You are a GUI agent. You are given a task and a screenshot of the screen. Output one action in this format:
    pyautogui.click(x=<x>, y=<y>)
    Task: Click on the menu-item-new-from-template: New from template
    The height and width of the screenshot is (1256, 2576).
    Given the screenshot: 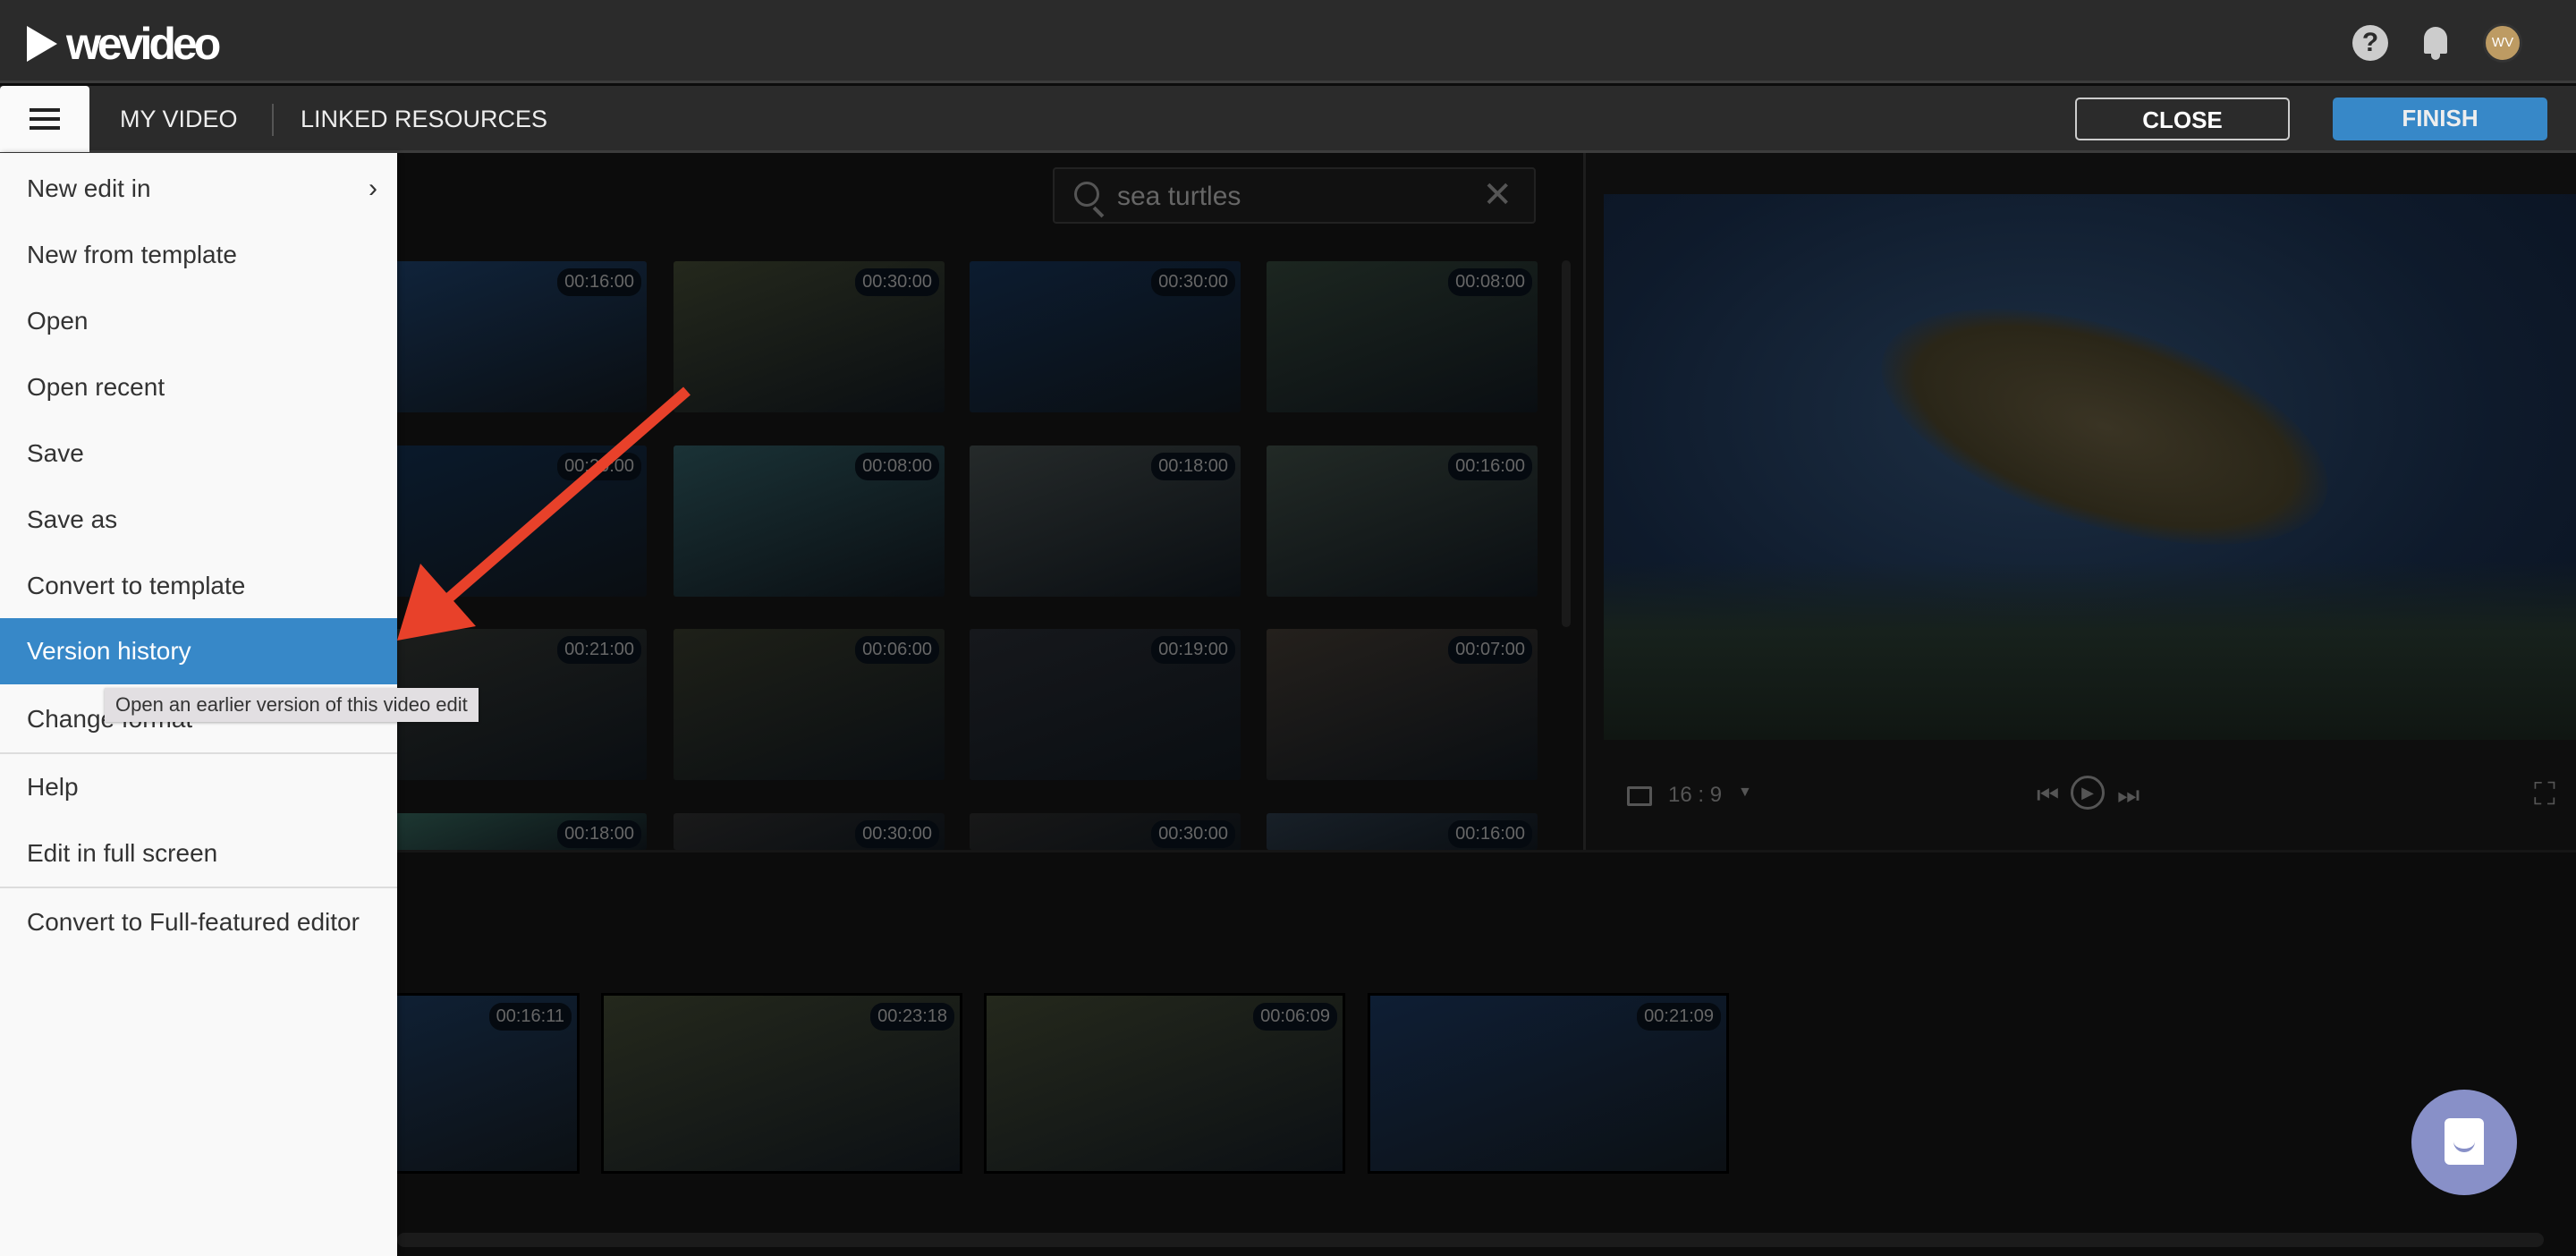 What is the action you would take?
    pyautogui.click(x=198, y=255)
    